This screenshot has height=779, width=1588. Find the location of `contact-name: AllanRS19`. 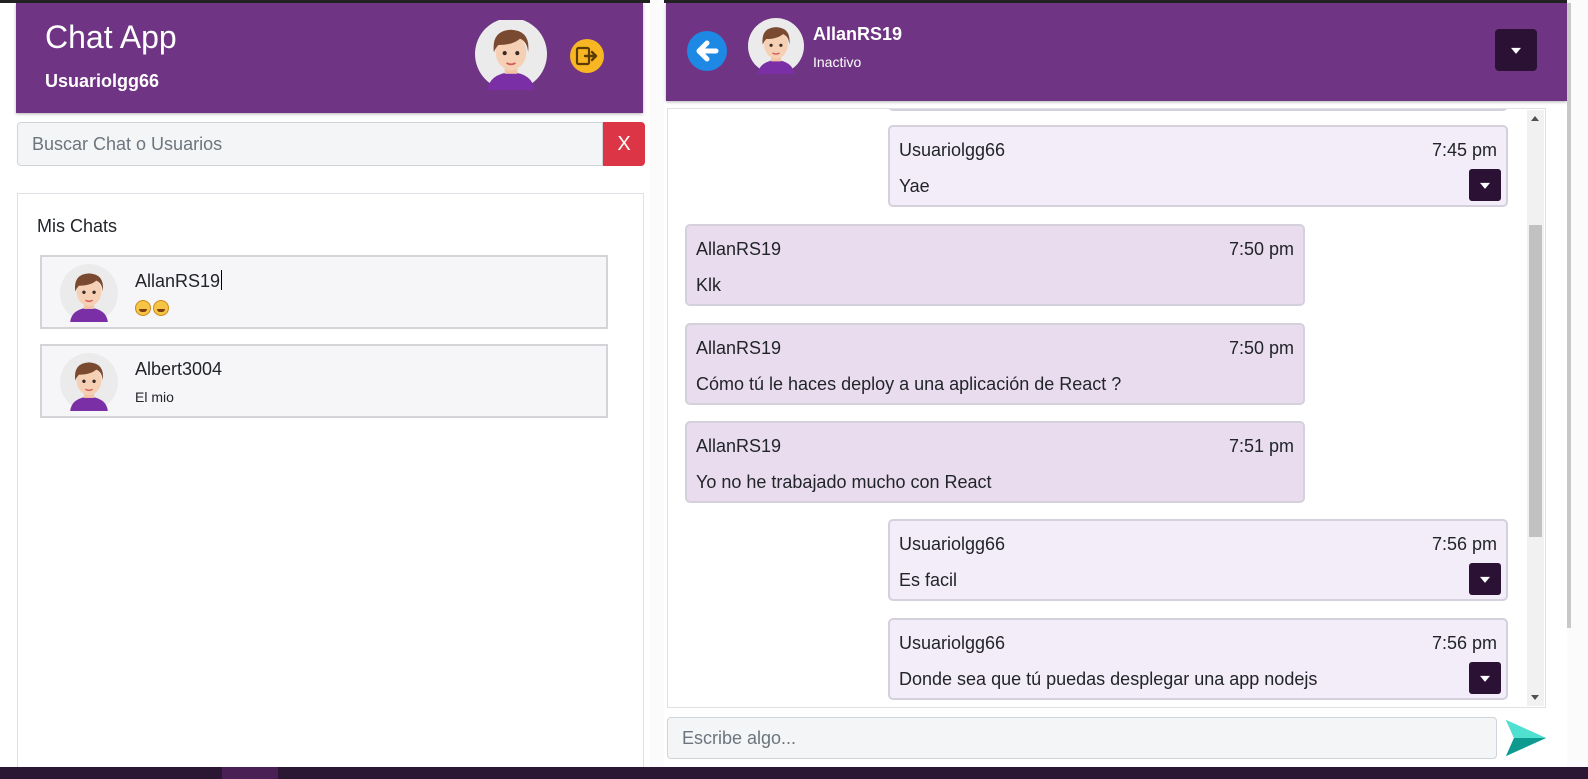

contact-name: AllanRS19 is located at coordinates (858, 34).